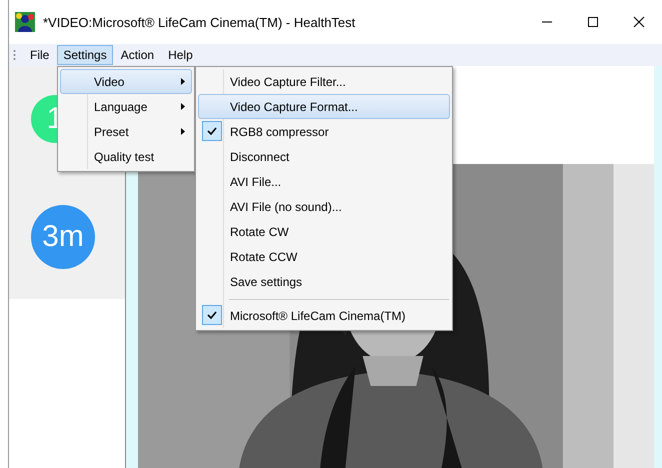 The height and width of the screenshot is (468, 662). Describe the element at coordinates (324, 281) in the screenshot. I see `menu-option: Save settings` at that location.